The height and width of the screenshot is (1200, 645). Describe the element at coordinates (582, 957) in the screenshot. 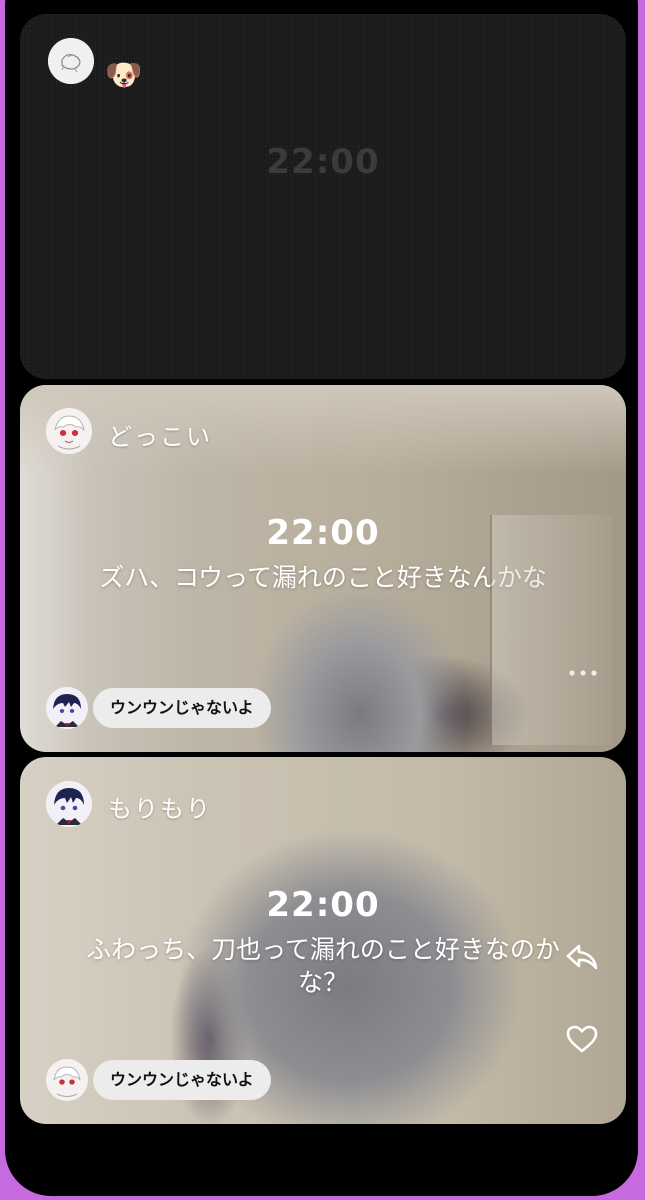

I see `reply-arrow-icon` at that location.